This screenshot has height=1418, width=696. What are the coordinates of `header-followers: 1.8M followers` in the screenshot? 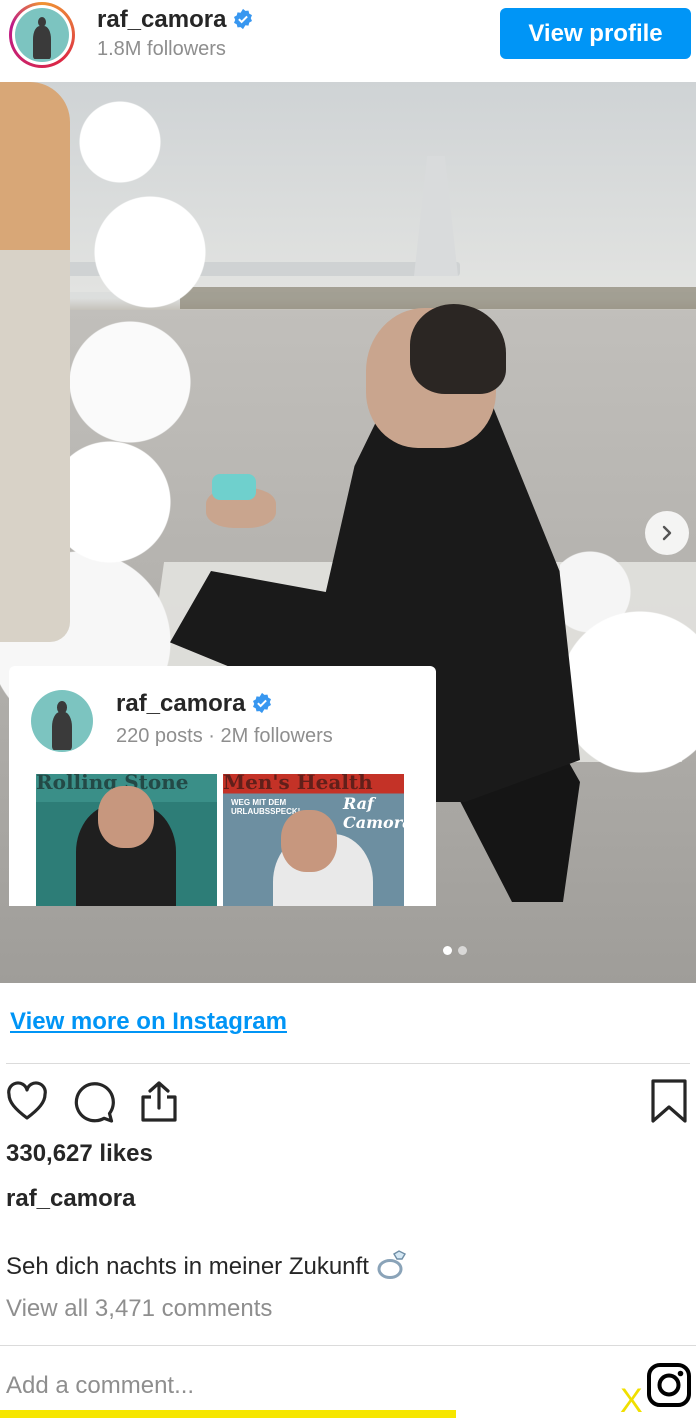 It's located at (161, 49).